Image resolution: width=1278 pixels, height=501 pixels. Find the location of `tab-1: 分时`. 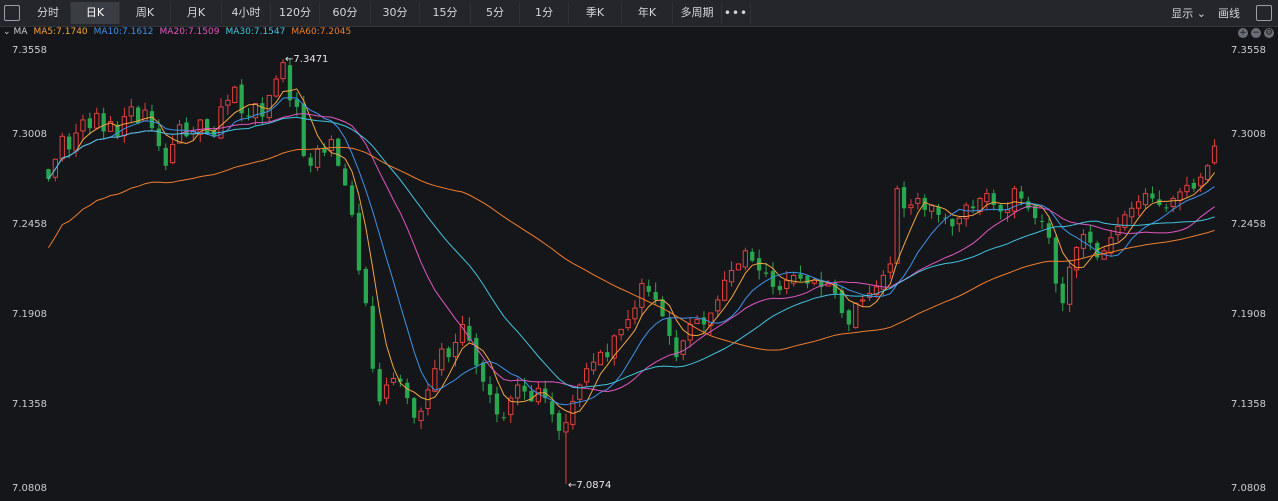

tab-1: 分时 is located at coordinates (48, 13).